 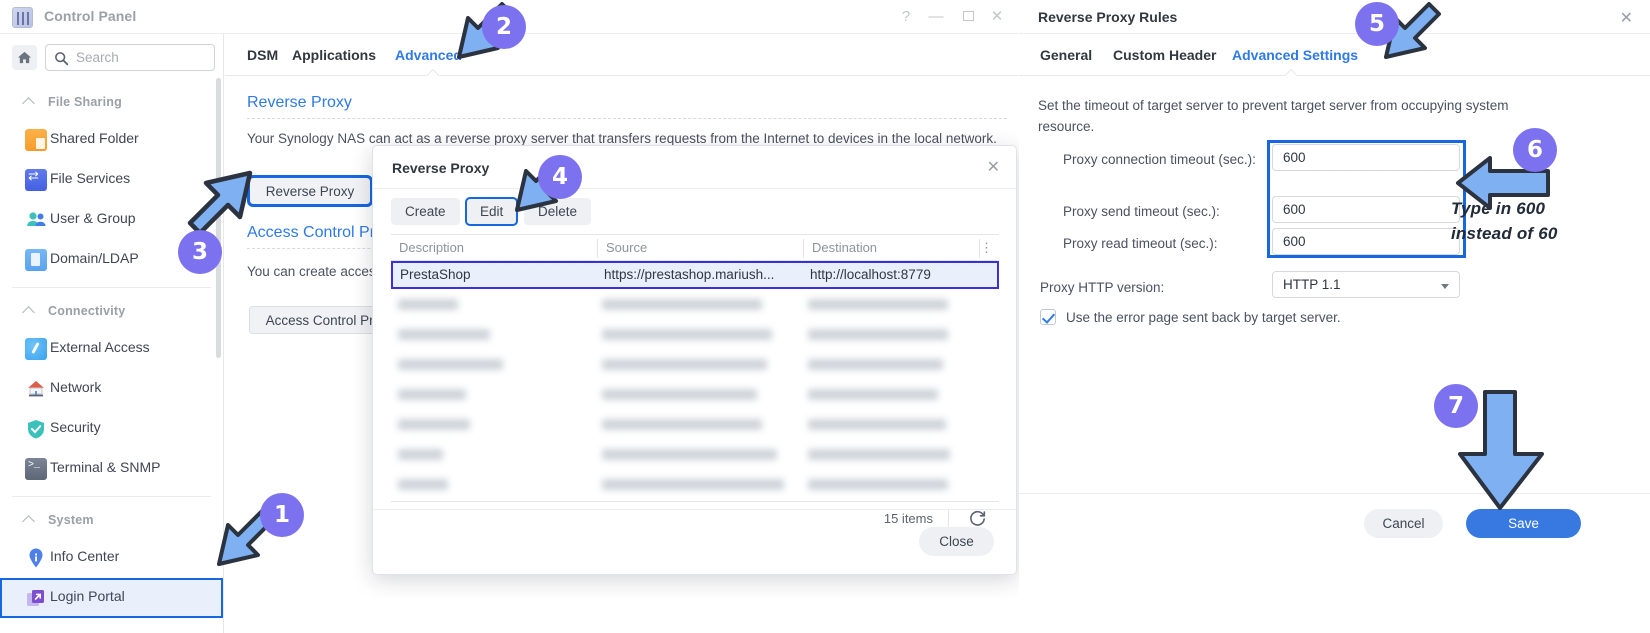 I want to click on sidebar-item-label: Network, so click(x=76, y=387).